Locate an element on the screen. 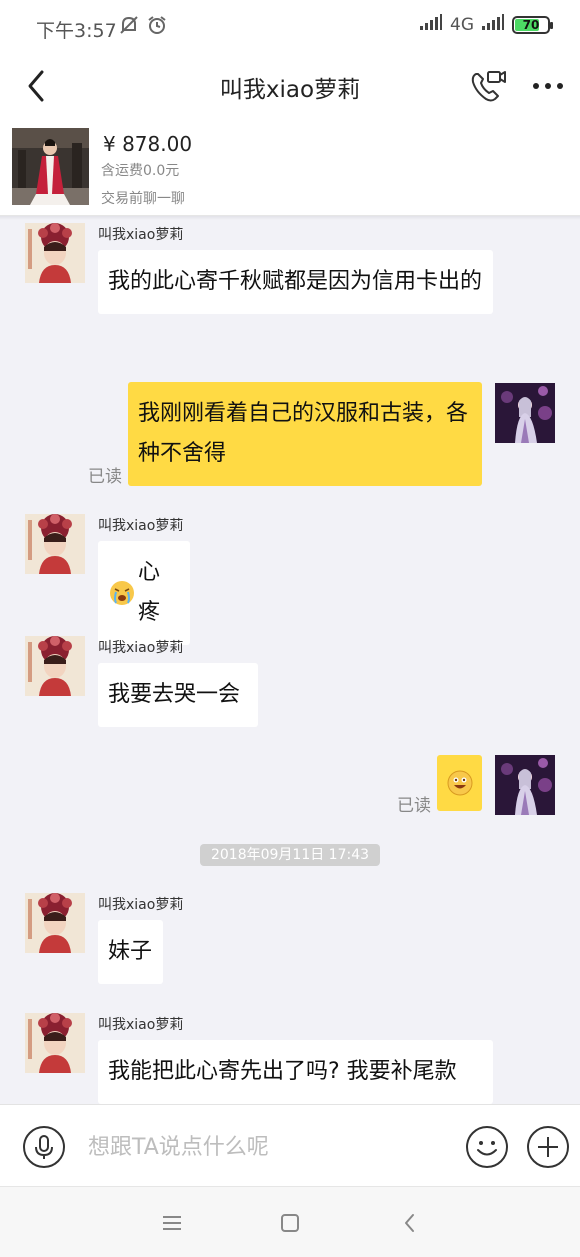 The width and height of the screenshot is (580, 1257). product-price: ¥ 878.00 is located at coordinates (148, 144).